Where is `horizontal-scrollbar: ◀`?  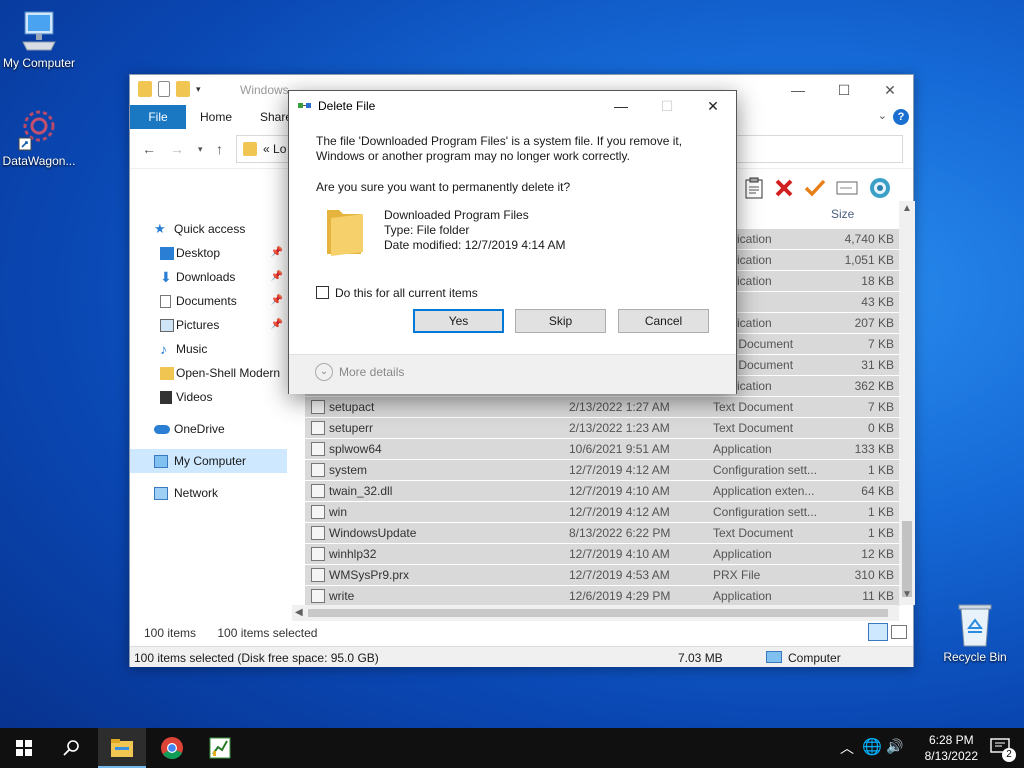 horizontal-scrollbar: ◀ is located at coordinates (595, 613).